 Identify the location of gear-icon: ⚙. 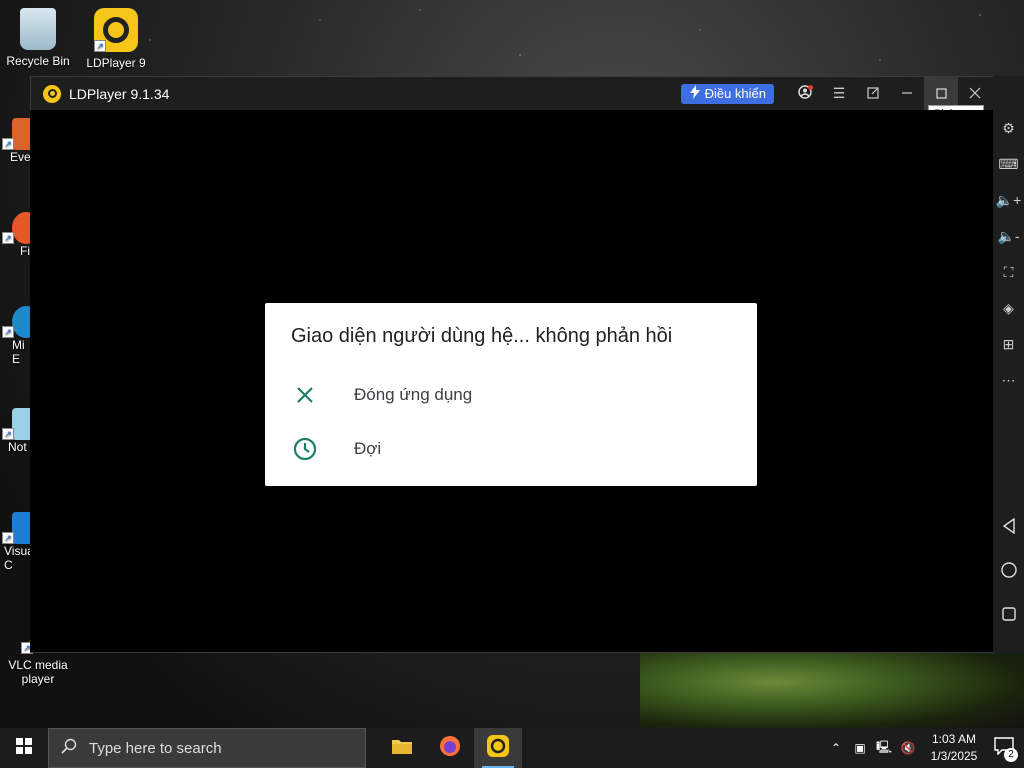
(1008, 127).